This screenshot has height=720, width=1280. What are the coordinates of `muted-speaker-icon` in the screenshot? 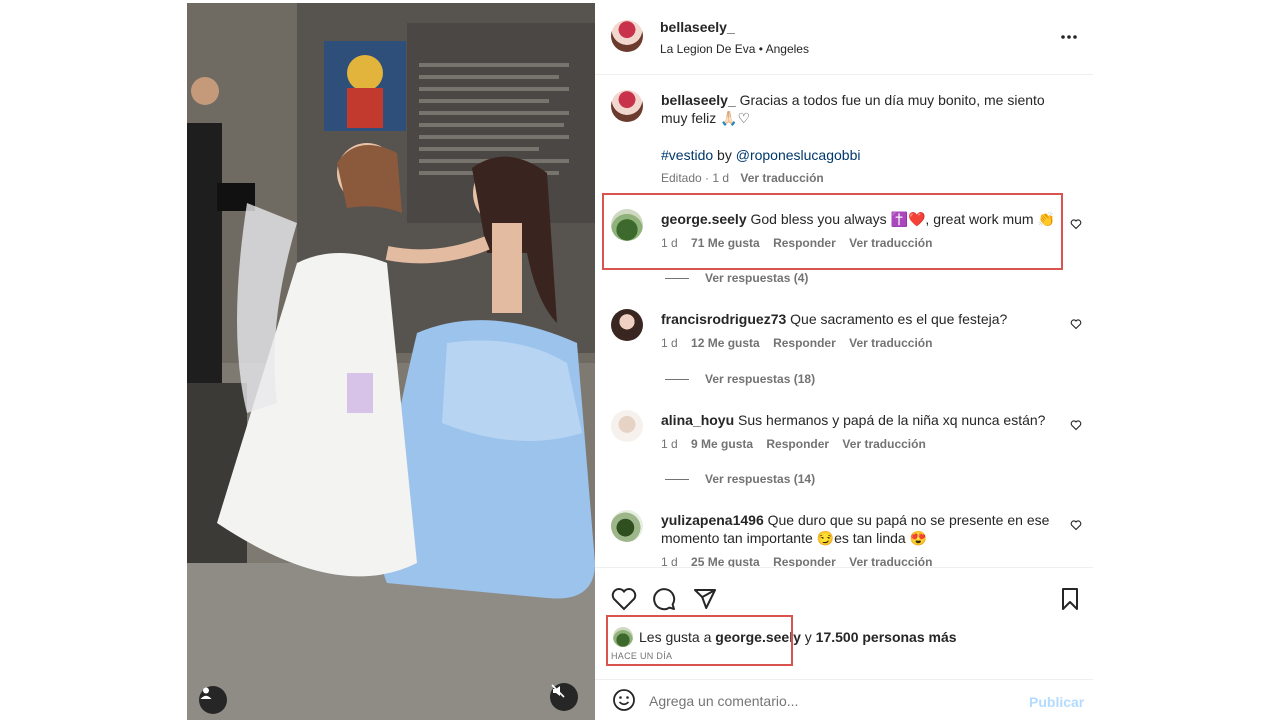 It's located at (558, 691).